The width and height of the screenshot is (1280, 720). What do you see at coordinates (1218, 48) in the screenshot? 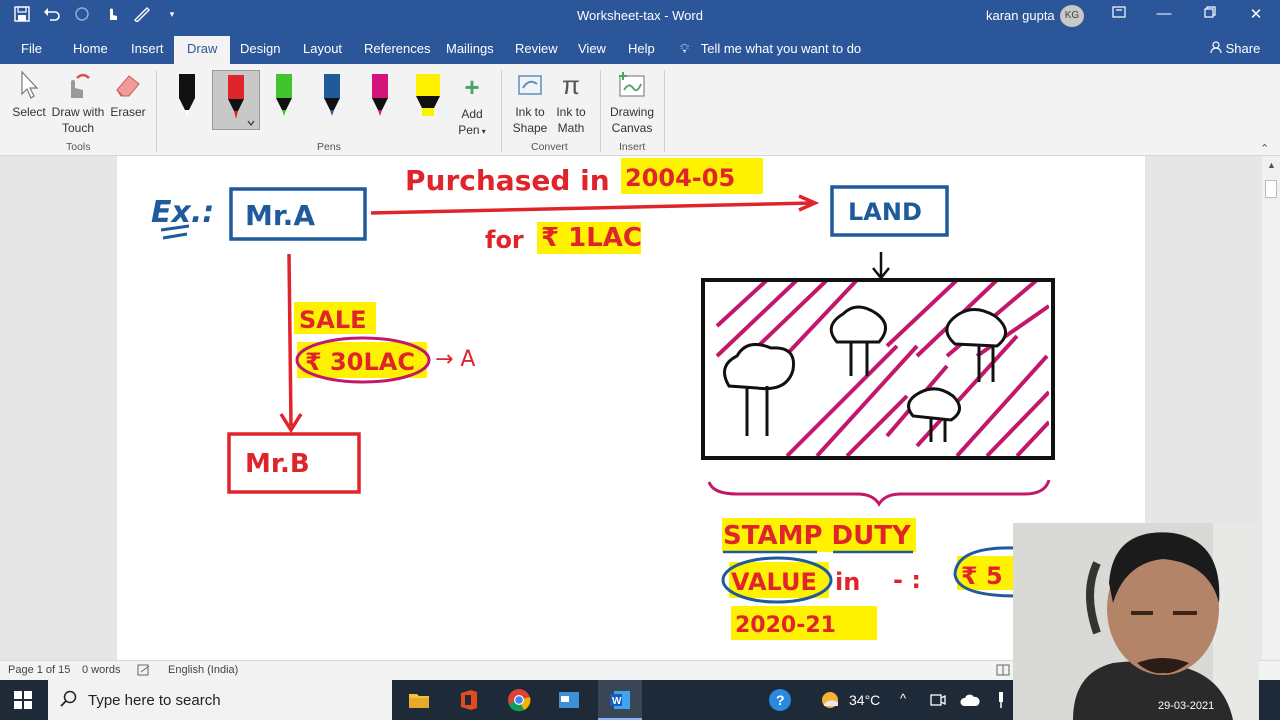
I see `person-icon` at bounding box center [1218, 48].